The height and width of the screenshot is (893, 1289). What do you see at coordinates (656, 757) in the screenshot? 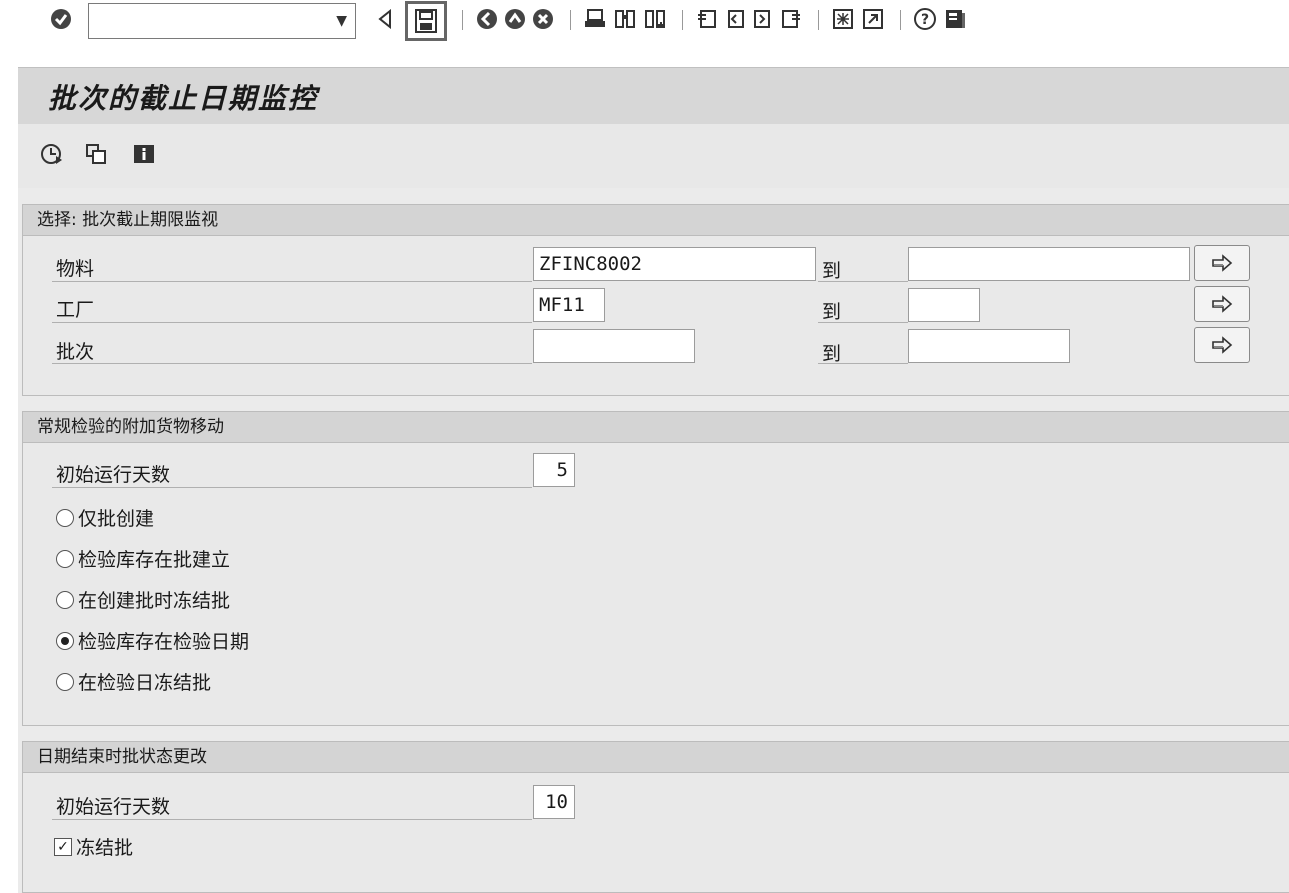
I see `group-heading: 日期结束时批状态更改` at bounding box center [656, 757].